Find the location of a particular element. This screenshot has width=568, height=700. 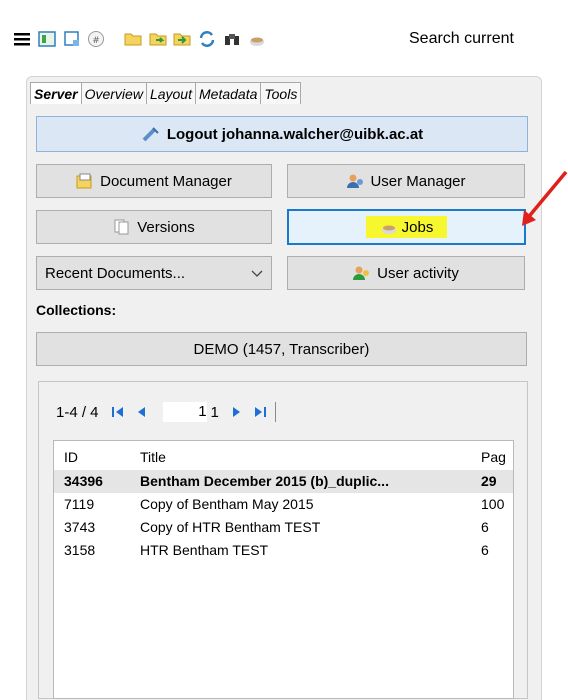

user-activity-label: User activity is located at coordinates (418, 273).